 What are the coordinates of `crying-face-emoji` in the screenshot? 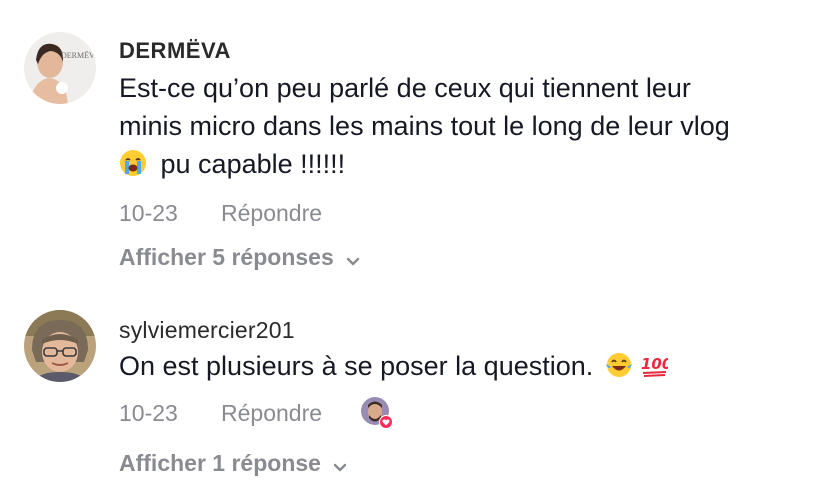 It's located at (133, 168).